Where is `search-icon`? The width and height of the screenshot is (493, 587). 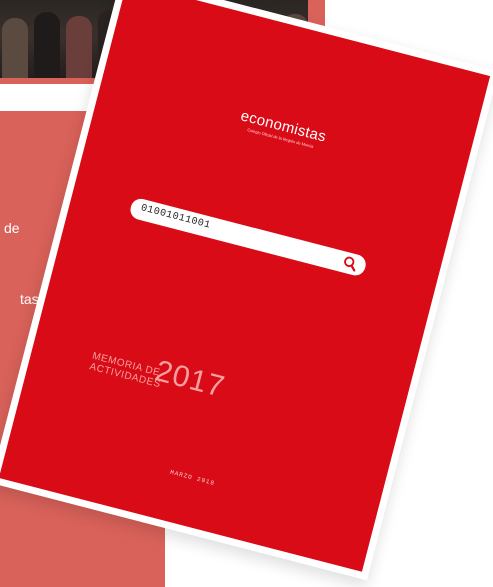 search-icon is located at coordinates (350, 263).